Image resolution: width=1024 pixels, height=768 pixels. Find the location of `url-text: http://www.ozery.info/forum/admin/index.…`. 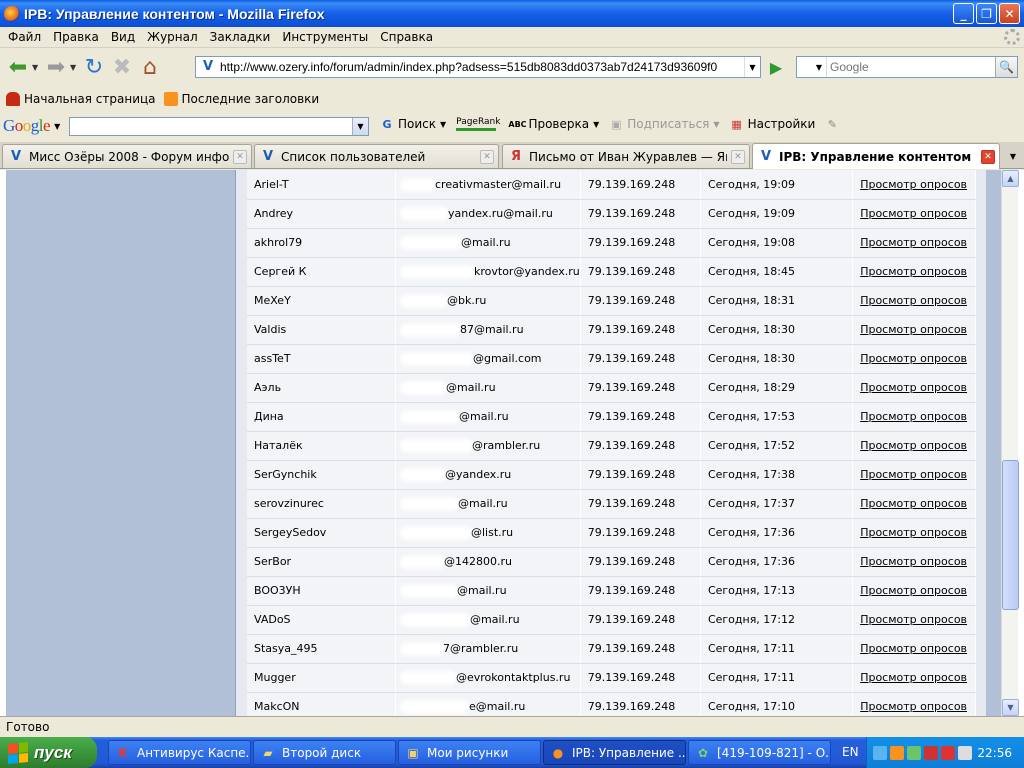

url-text: http://www.ozery.info/forum/admin/index.… is located at coordinates (482, 67).